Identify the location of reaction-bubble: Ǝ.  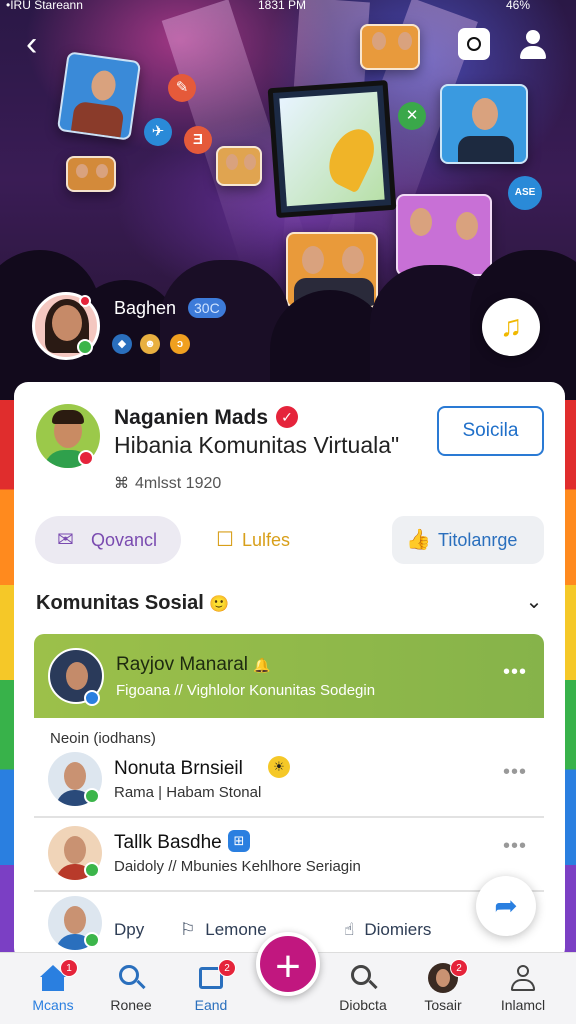
(198, 140).